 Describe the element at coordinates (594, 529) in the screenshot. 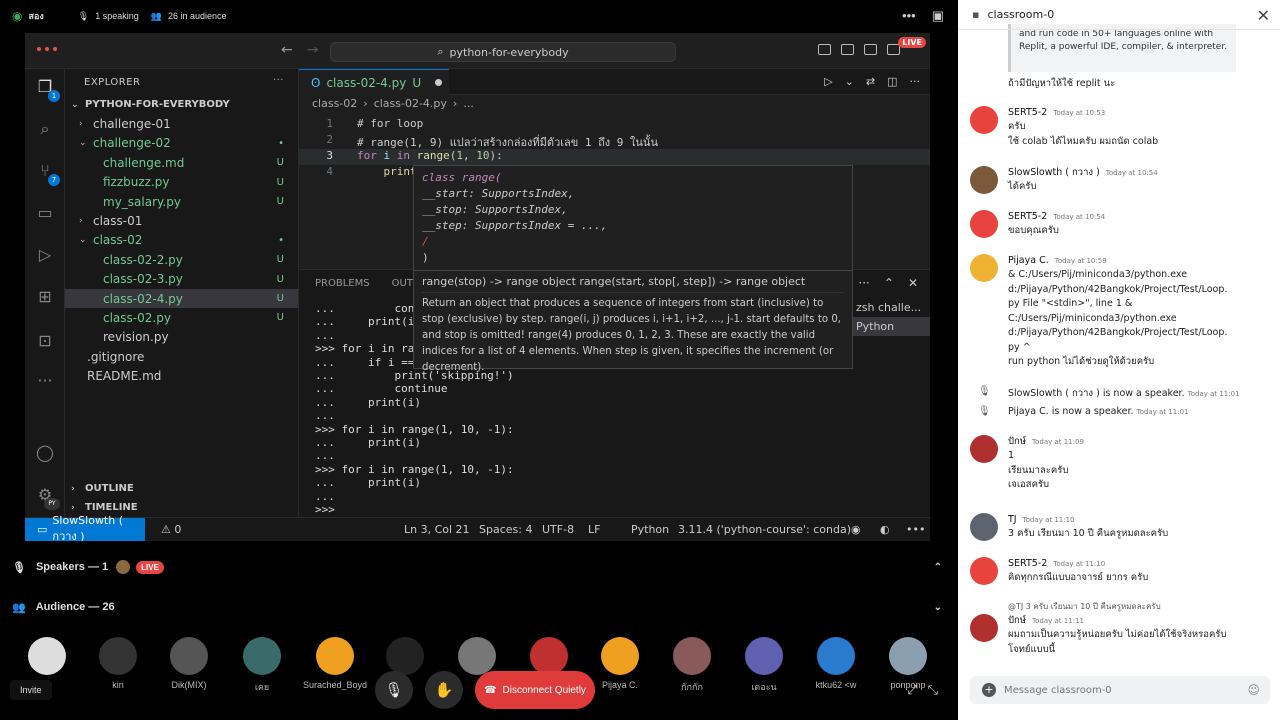

I see `line-ending: LF` at that location.